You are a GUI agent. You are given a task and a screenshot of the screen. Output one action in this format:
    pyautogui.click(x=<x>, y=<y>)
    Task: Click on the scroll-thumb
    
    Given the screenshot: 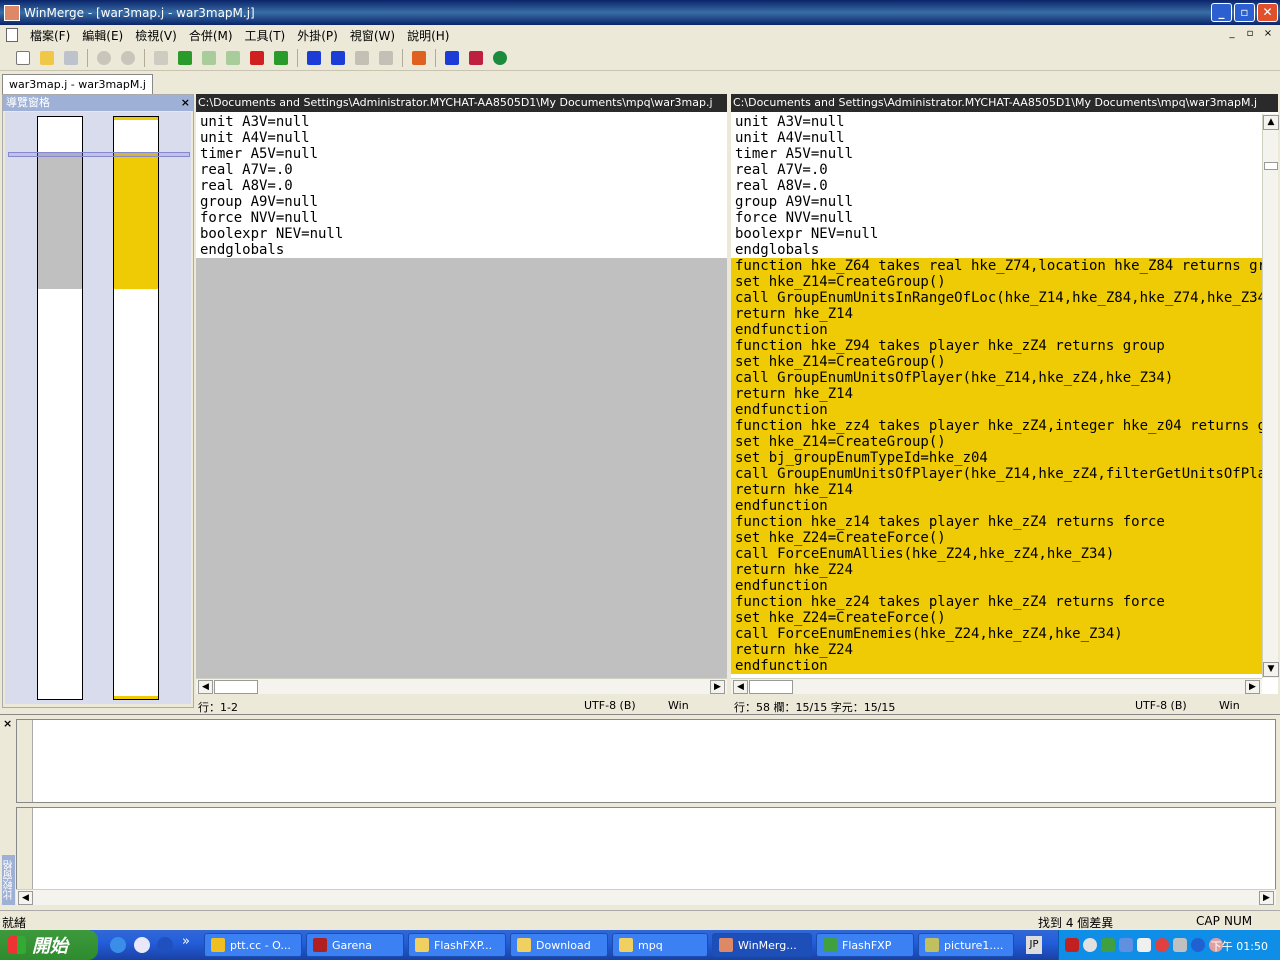 What is the action you would take?
    pyautogui.click(x=236, y=687)
    